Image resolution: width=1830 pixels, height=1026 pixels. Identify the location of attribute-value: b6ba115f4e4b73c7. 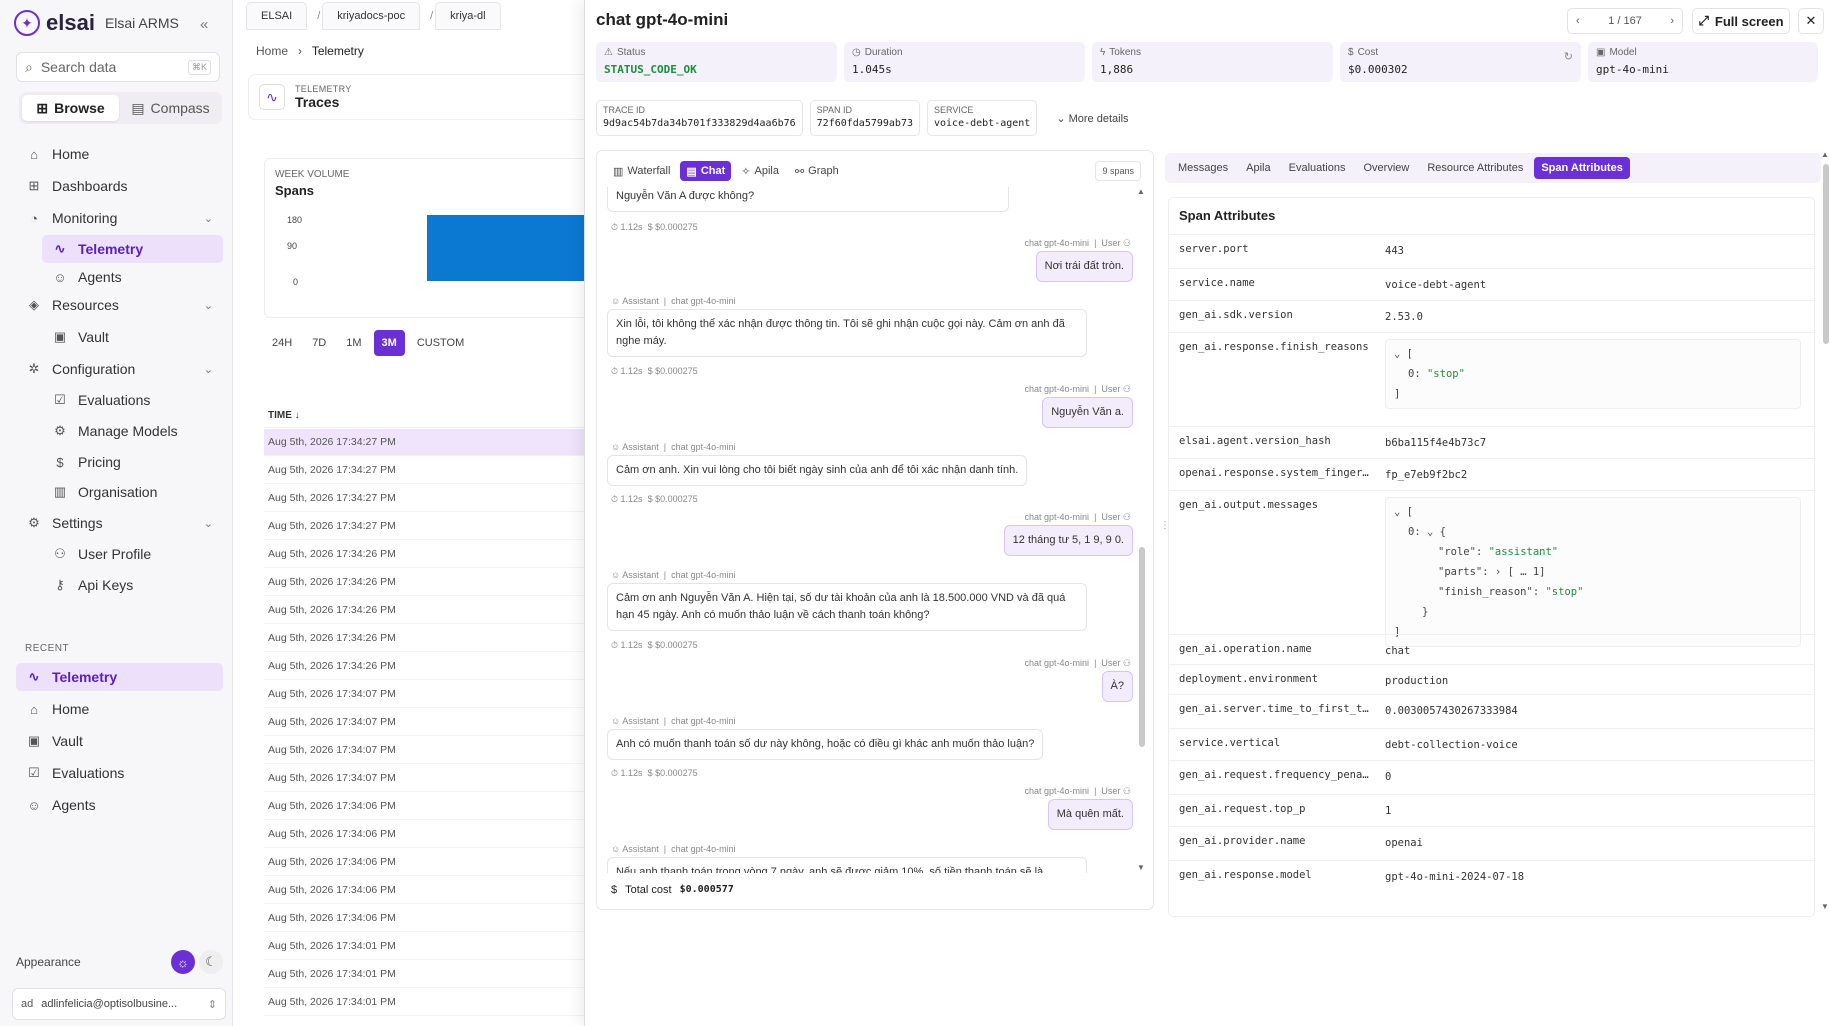
(1435, 443).